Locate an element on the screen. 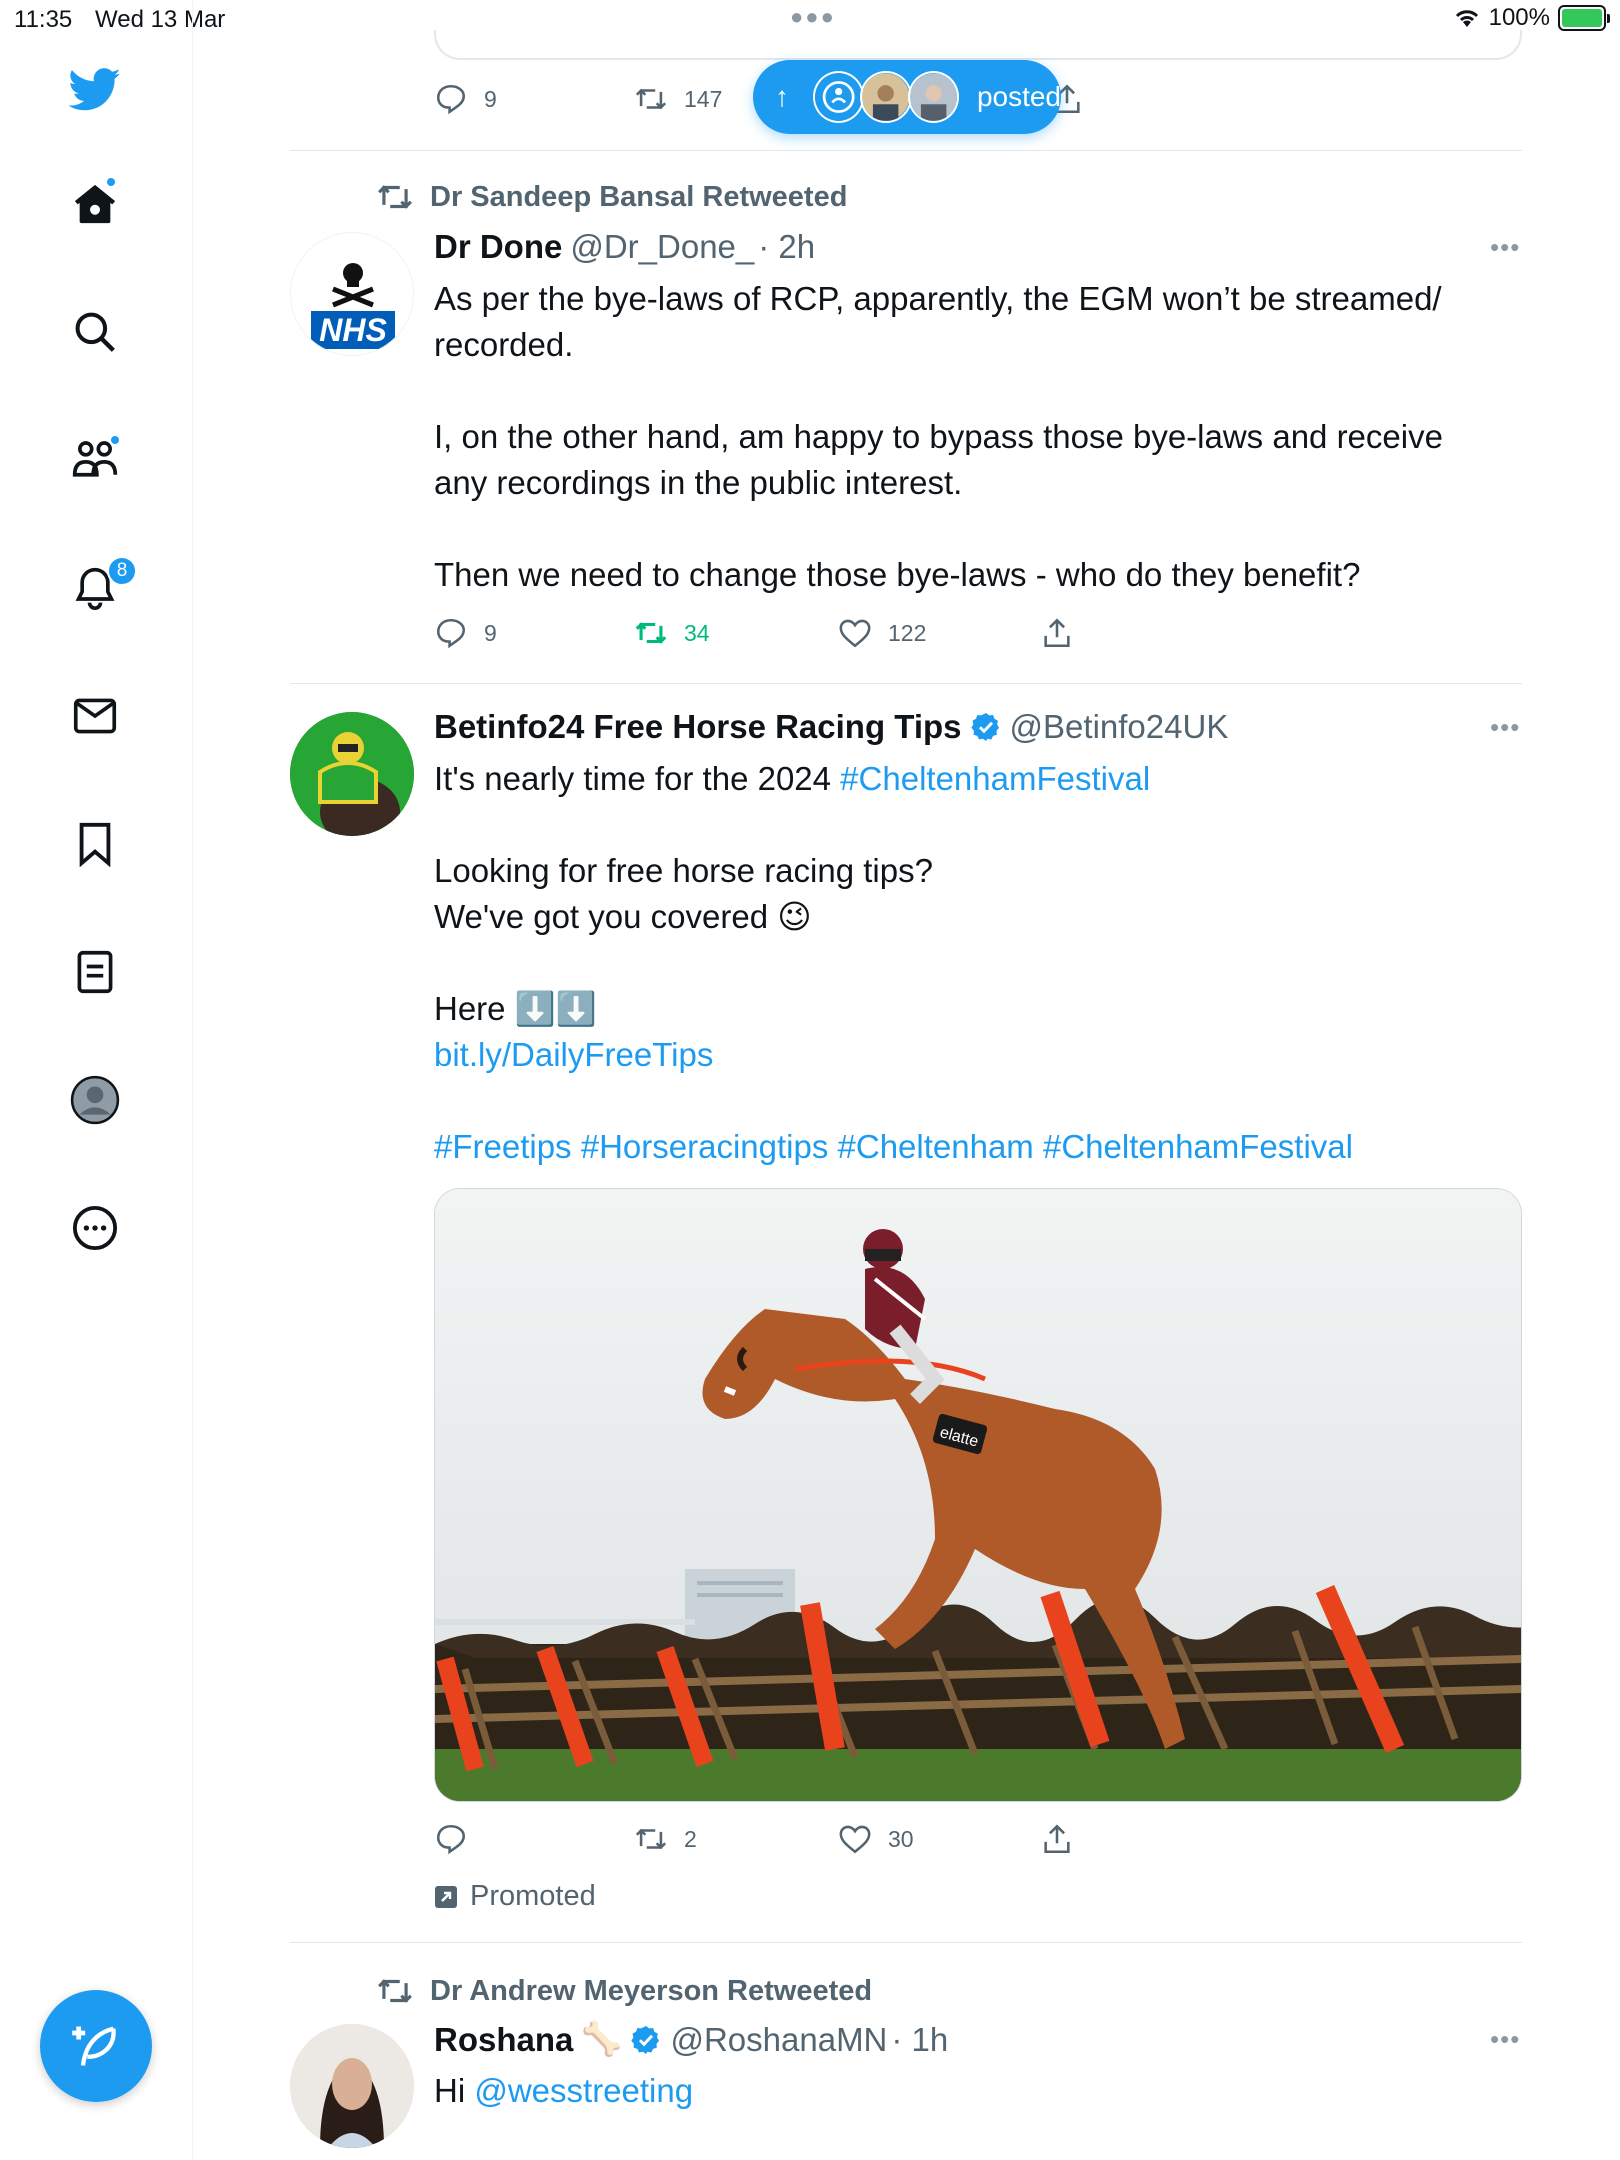 This screenshot has width=1620, height=2160. sidebar: 8 is located at coordinates (96, 1080).